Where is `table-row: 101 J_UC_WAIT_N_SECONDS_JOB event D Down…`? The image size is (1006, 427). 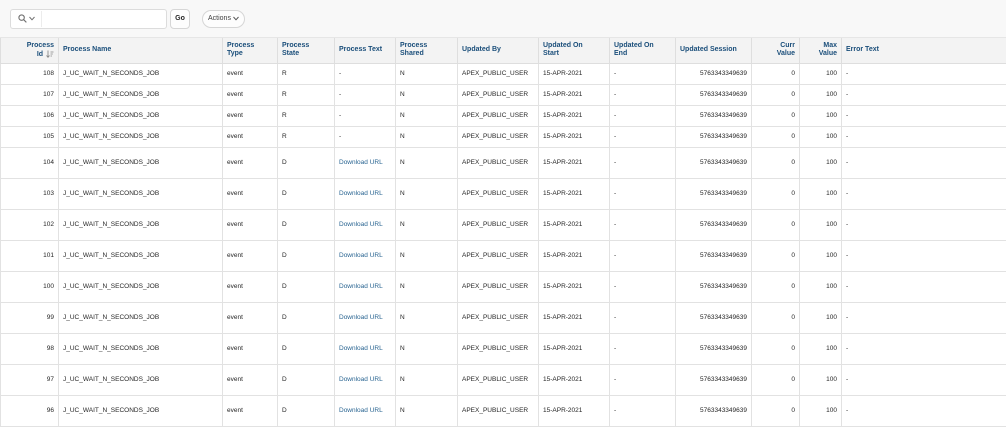 table-row: 101 J_UC_WAIT_N_SECONDS_JOB event D Down… is located at coordinates (503, 255).